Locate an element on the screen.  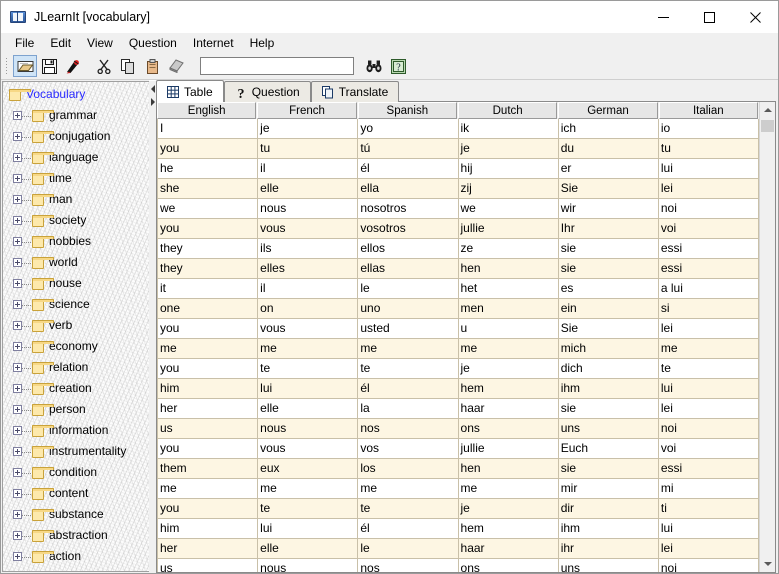
table-cell: vosotros is located at coordinates (408, 229).